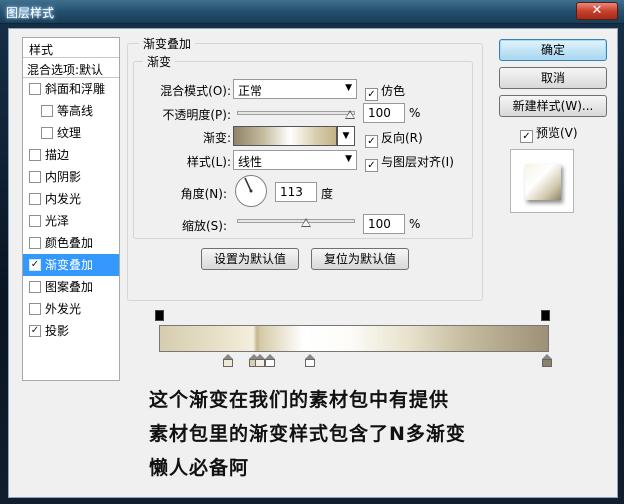  I want to click on scale-label: 缩放(S):, so click(204, 226).